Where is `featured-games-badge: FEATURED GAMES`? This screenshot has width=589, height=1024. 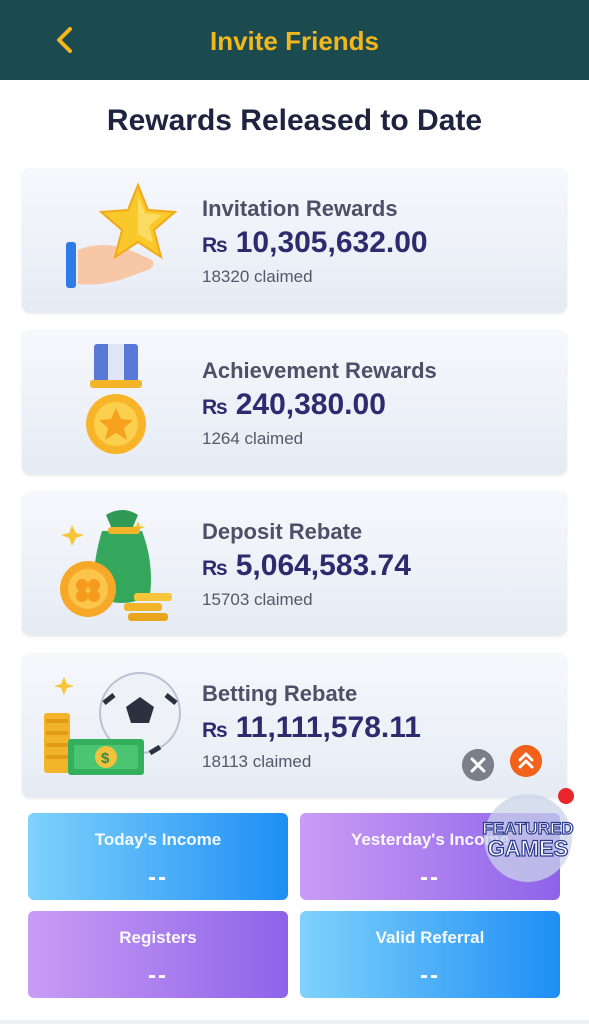 featured-games-badge: FEATURED GAMES is located at coordinates (528, 836).